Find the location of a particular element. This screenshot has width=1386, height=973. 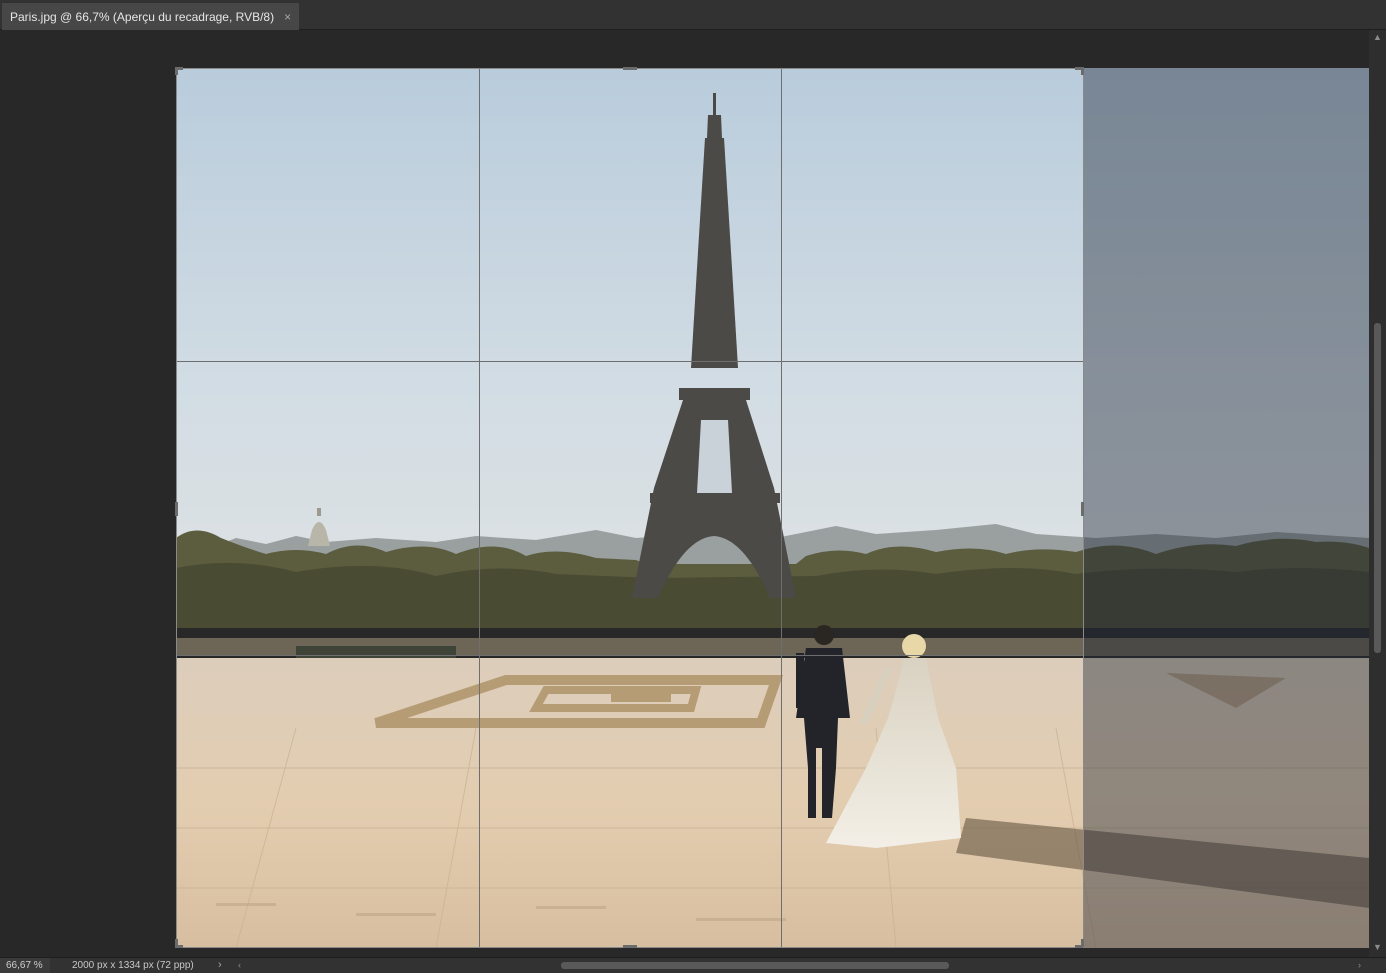

scroll-right-icon: › is located at coordinates (1359, 965).